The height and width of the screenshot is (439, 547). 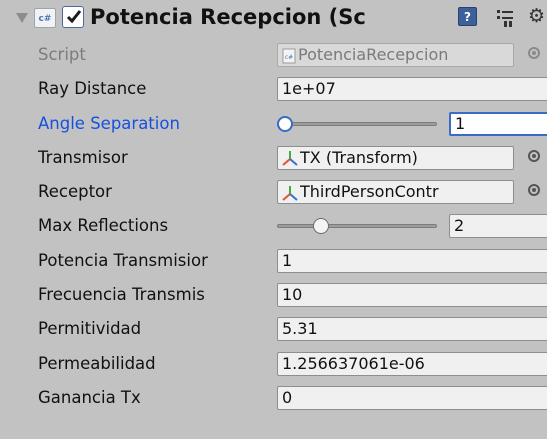 I want to click on receptor-field: ThirdPersonContr, so click(x=395, y=192).